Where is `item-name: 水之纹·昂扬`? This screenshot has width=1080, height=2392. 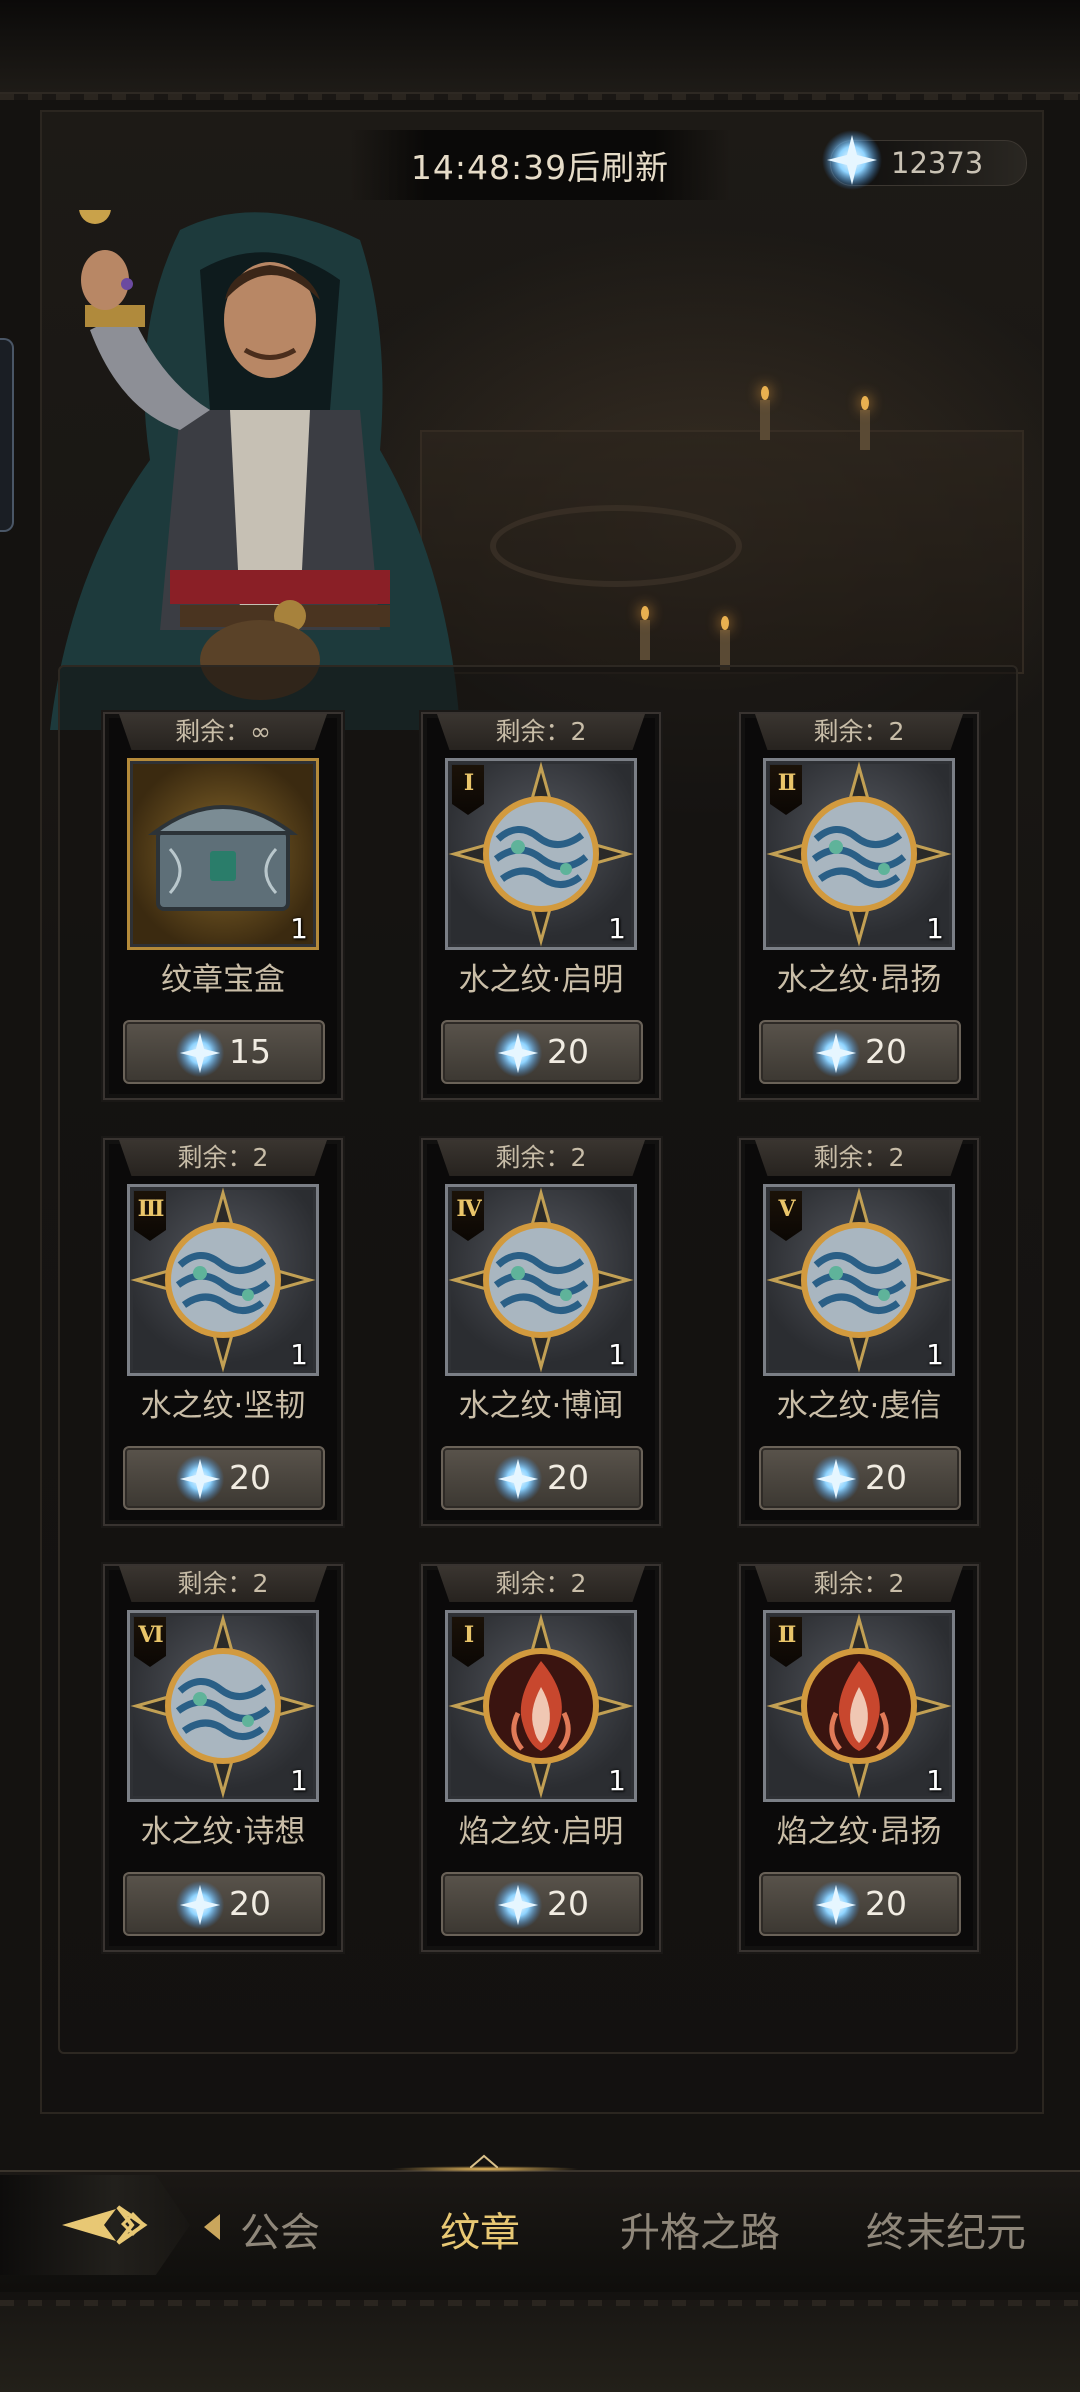
item-name: 水之纹·昂扬 is located at coordinates (859, 980).